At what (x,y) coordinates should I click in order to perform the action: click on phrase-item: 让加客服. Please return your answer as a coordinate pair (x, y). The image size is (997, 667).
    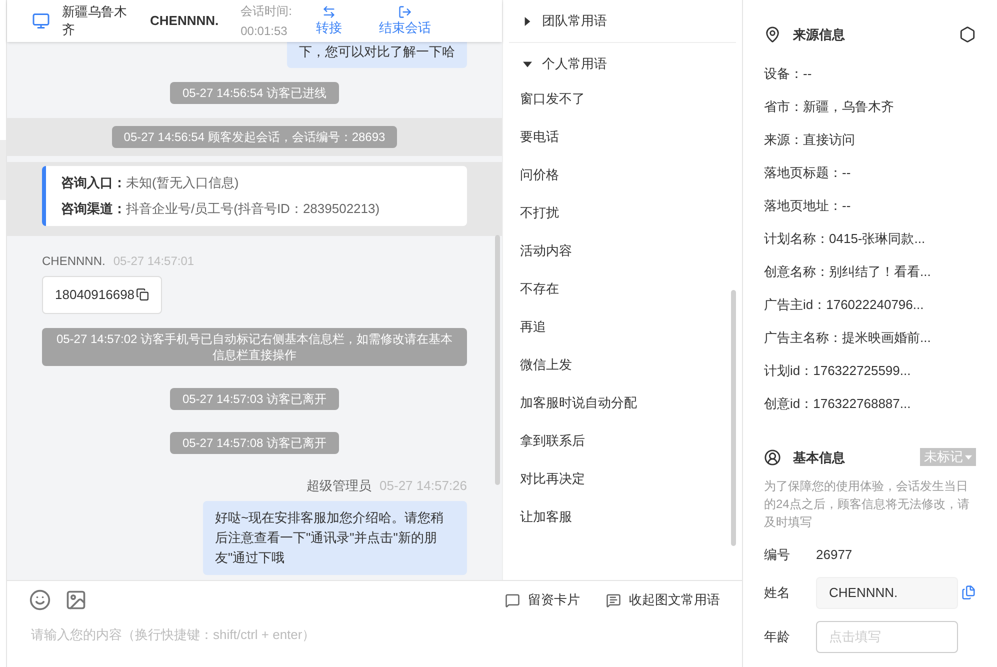
    Looking at the image, I should click on (546, 517).